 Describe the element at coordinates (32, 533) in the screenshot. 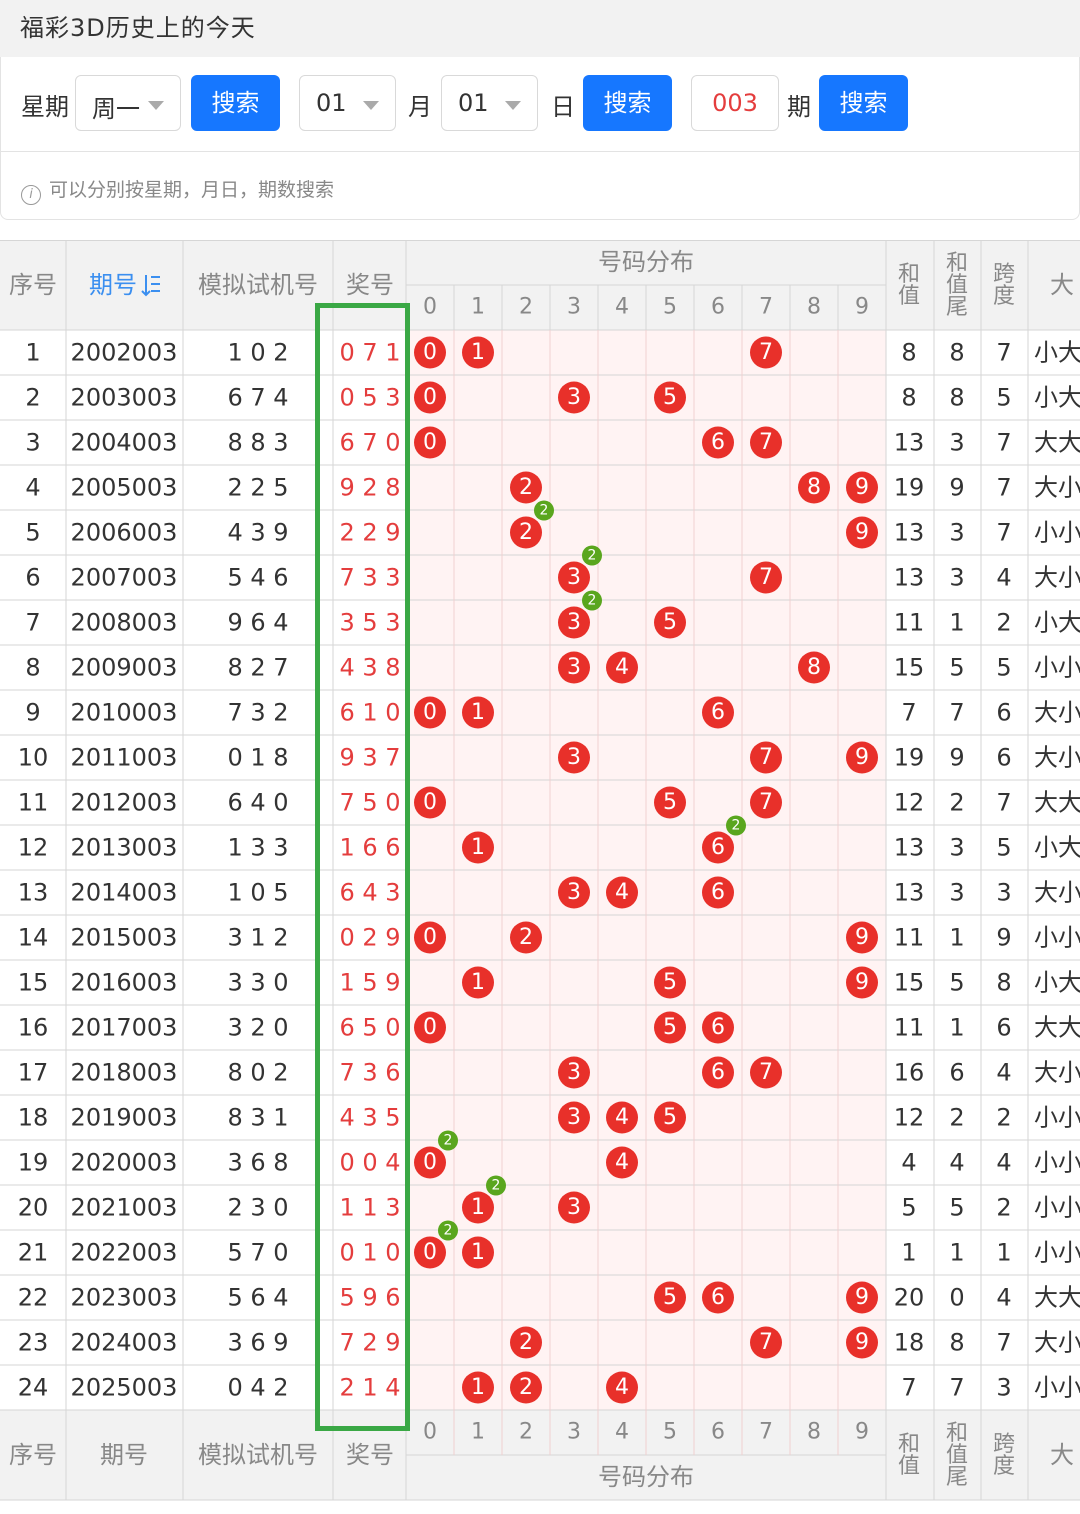

I see `row-seq: 5` at that location.